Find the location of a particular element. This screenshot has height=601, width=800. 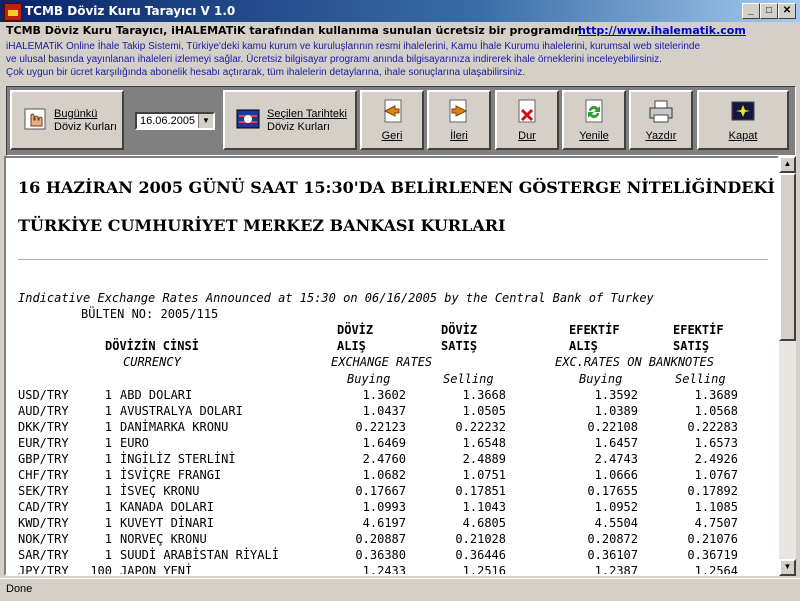

cell-unit: 100 is located at coordinates (101, 570).